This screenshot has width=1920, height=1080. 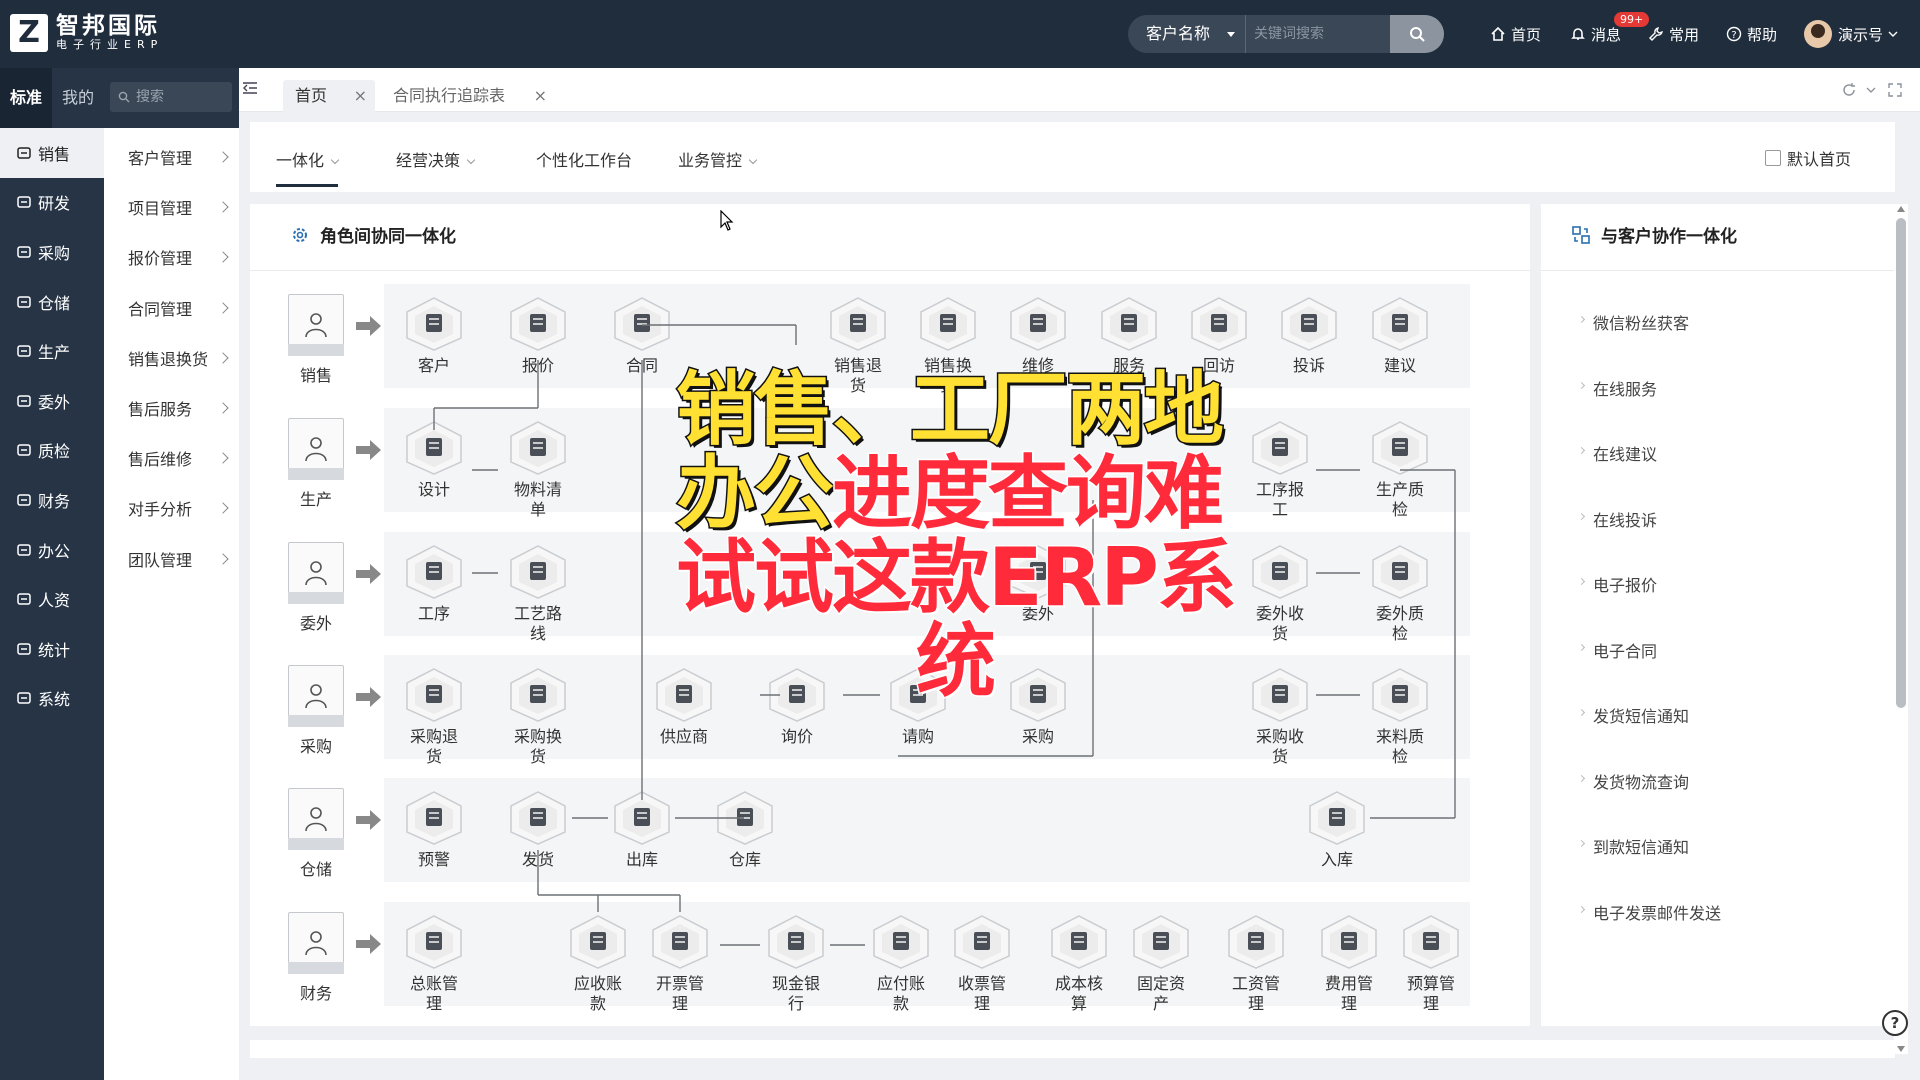 I want to click on flow-node-finance-6: 成本核算, so click(x=1079, y=964).